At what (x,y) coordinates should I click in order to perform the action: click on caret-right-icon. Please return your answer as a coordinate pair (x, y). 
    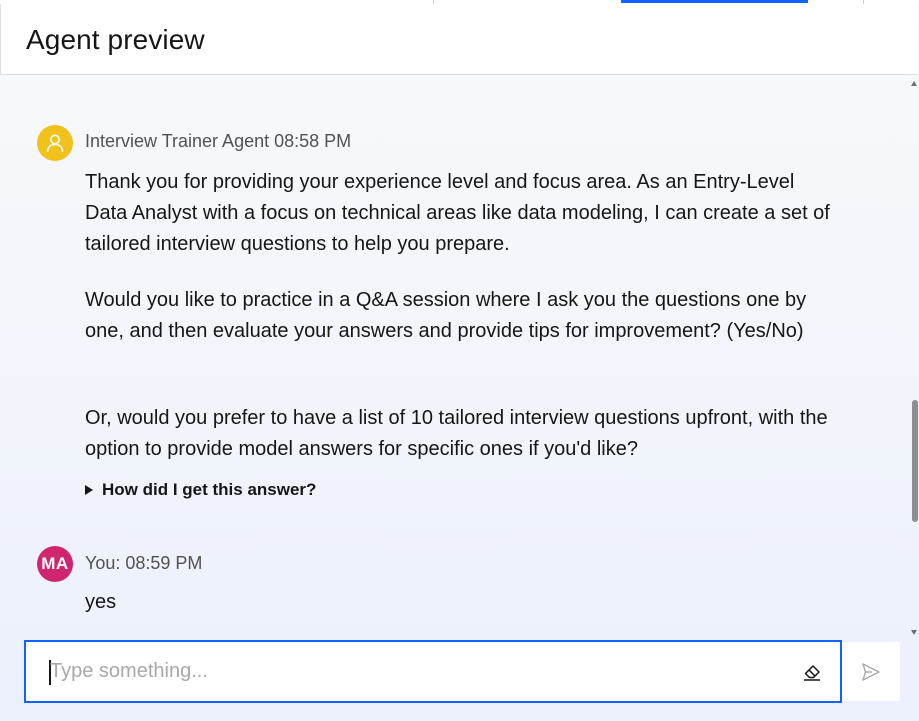
    Looking at the image, I should click on (89, 490).